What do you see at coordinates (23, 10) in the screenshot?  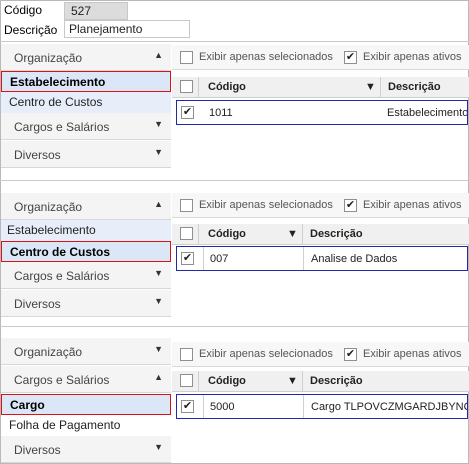 I see `codigo-label: Código` at bounding box center [23, 10].